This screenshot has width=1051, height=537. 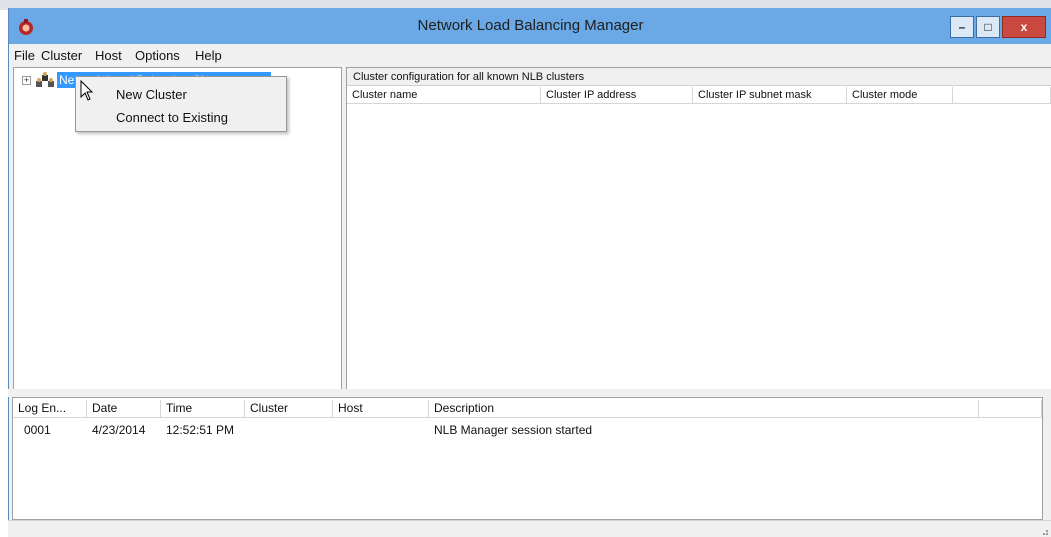 I want to click on column-header-blank, so click(x=1002, y=95).